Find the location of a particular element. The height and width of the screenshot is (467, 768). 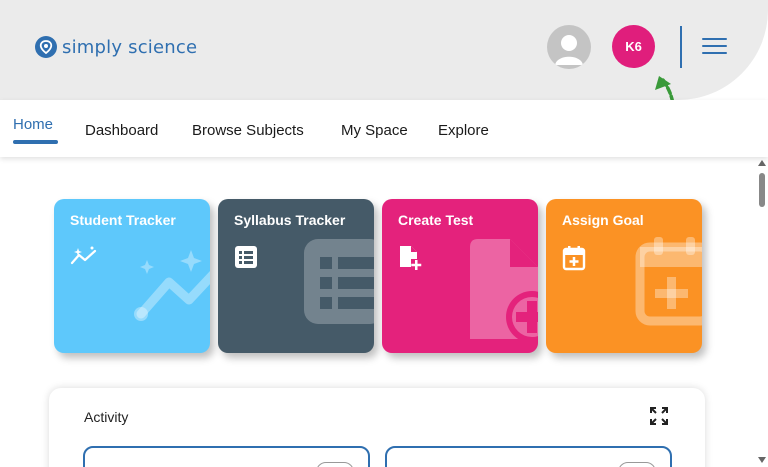

profile-initials-badge: K6 is located at coordinates (633, 46).